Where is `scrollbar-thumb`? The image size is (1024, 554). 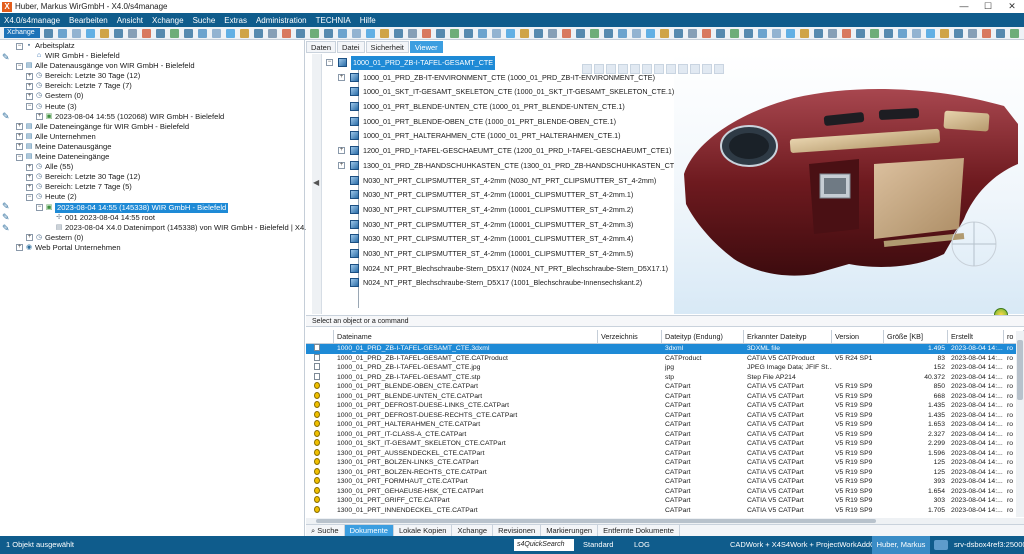 scrollbar-thumb is located at coordinates (596, 521).